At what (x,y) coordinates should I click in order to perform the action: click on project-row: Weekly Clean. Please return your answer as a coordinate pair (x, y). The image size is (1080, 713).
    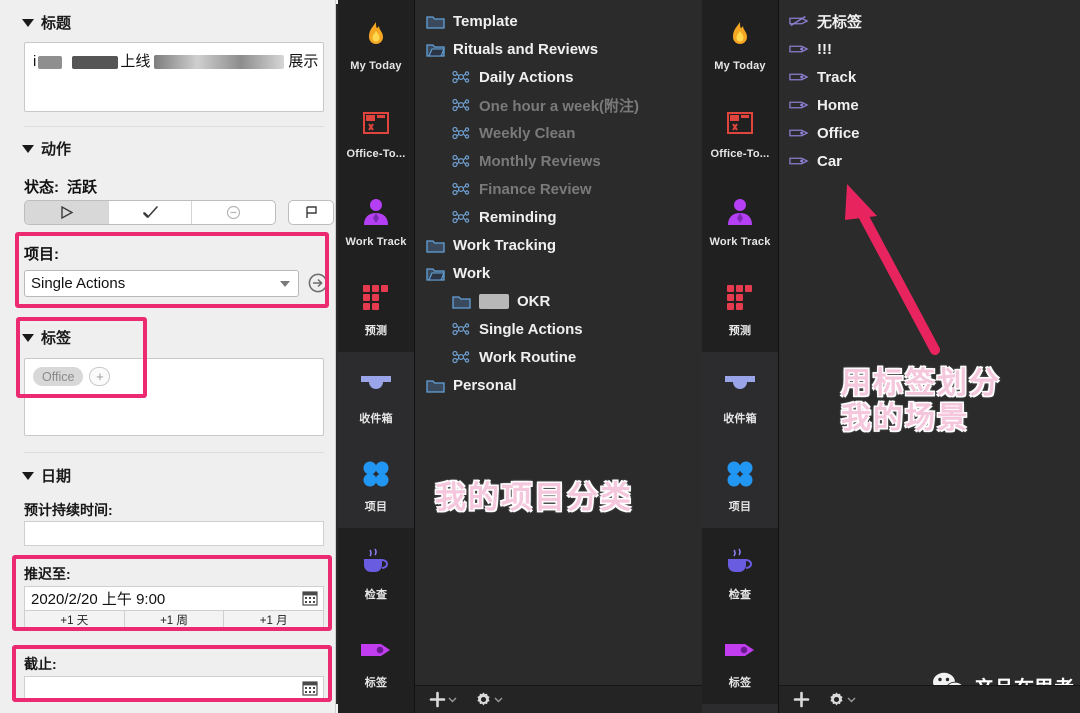
    Looking at the image, I should click on (558, 133).